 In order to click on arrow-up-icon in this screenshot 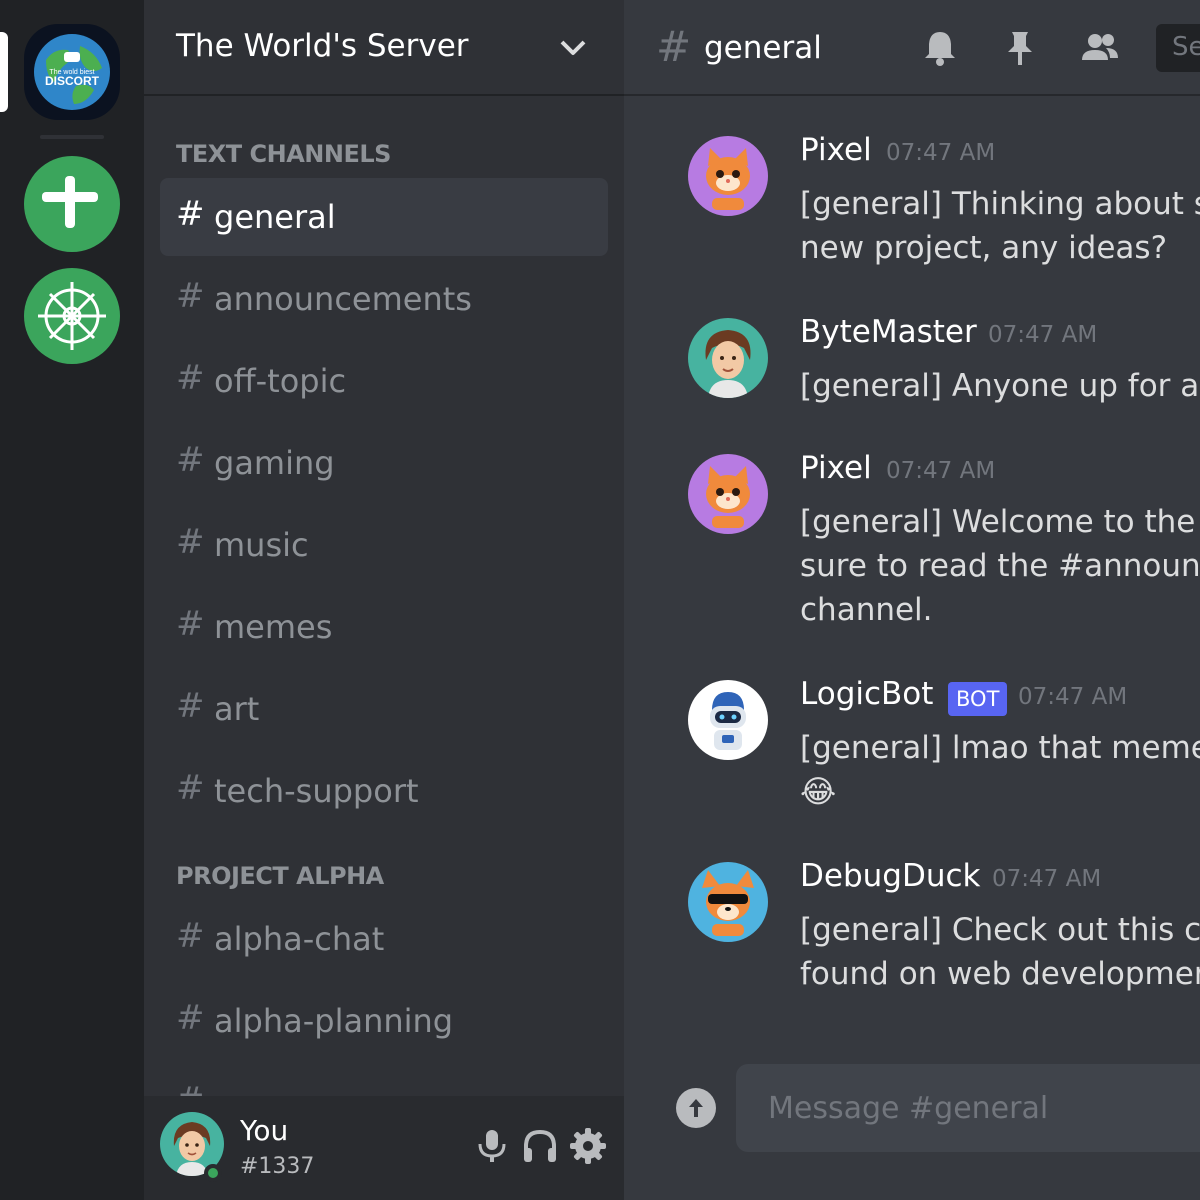, I will do `click(696, 1108)`.